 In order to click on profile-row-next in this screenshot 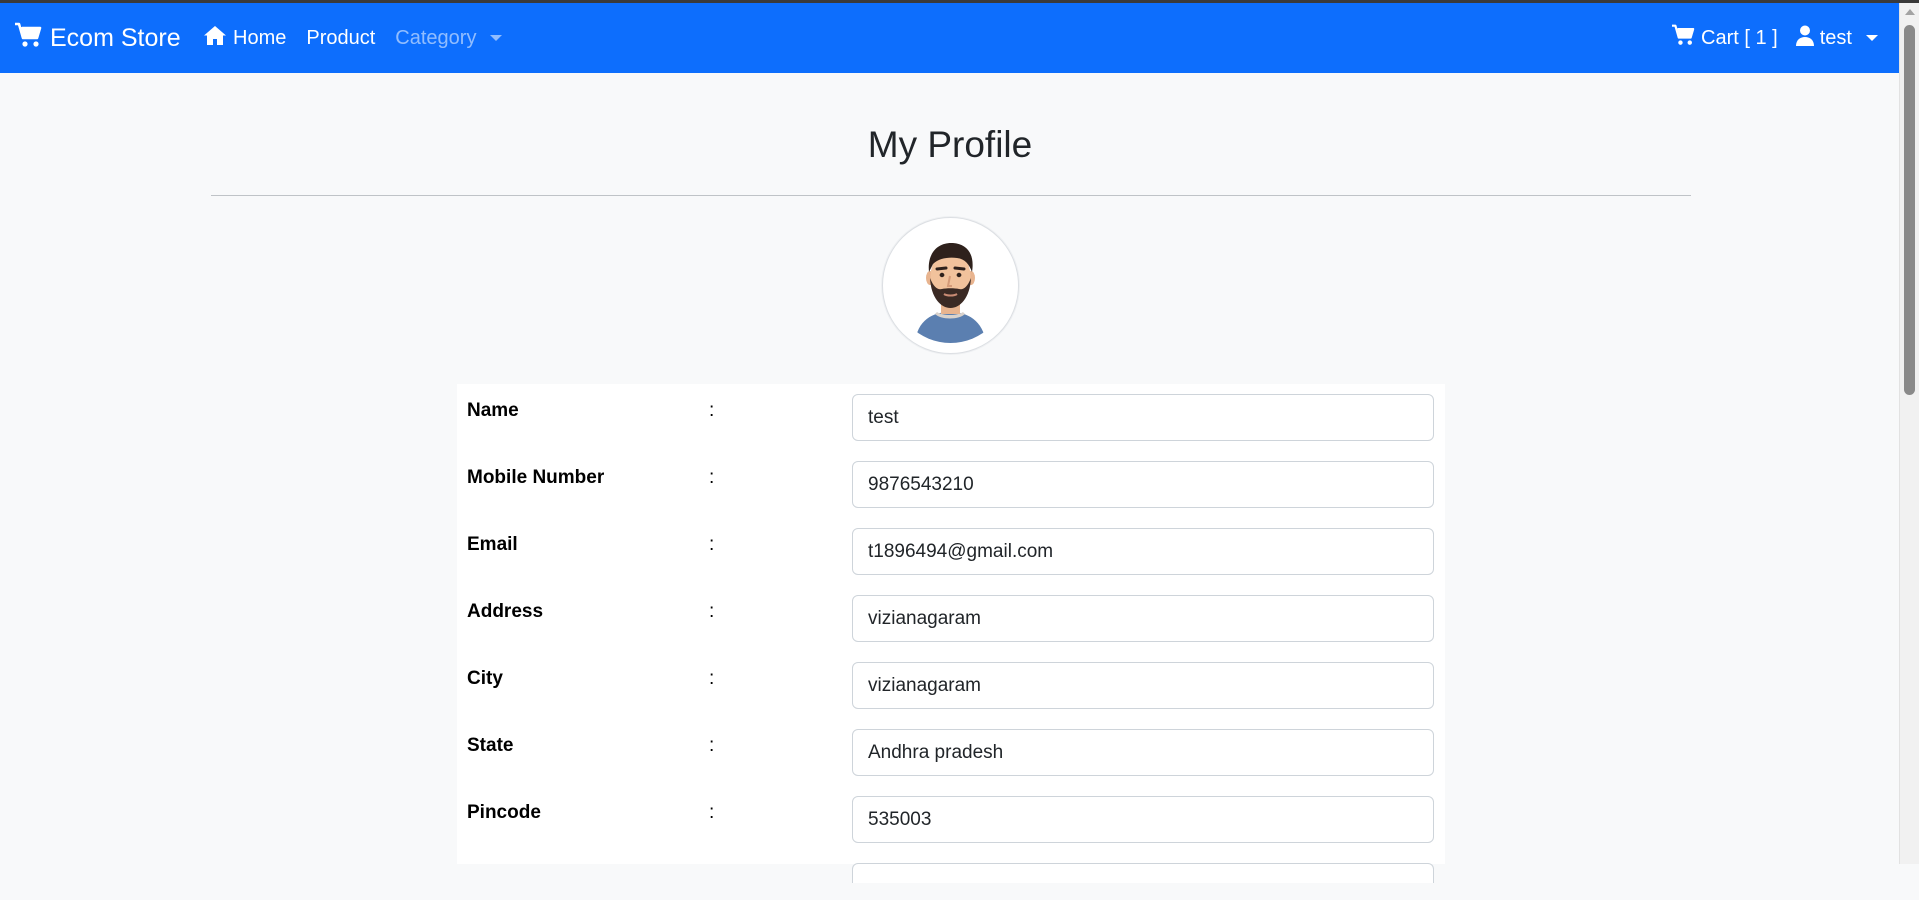, I will do `click(951, 876)`.